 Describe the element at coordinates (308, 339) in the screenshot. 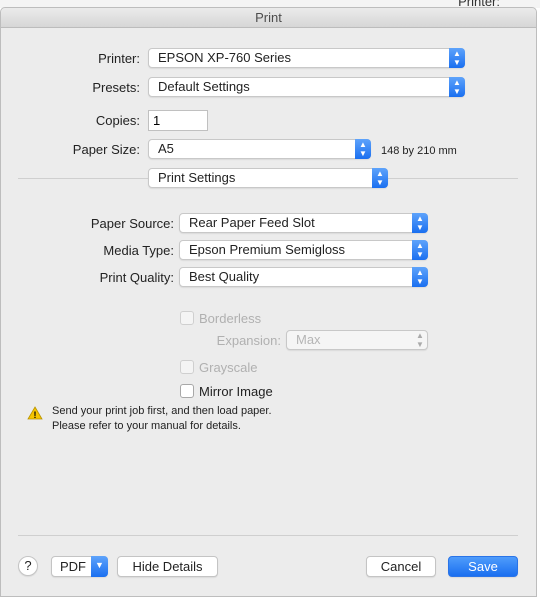

I see `expansion-value: Max` at that location.